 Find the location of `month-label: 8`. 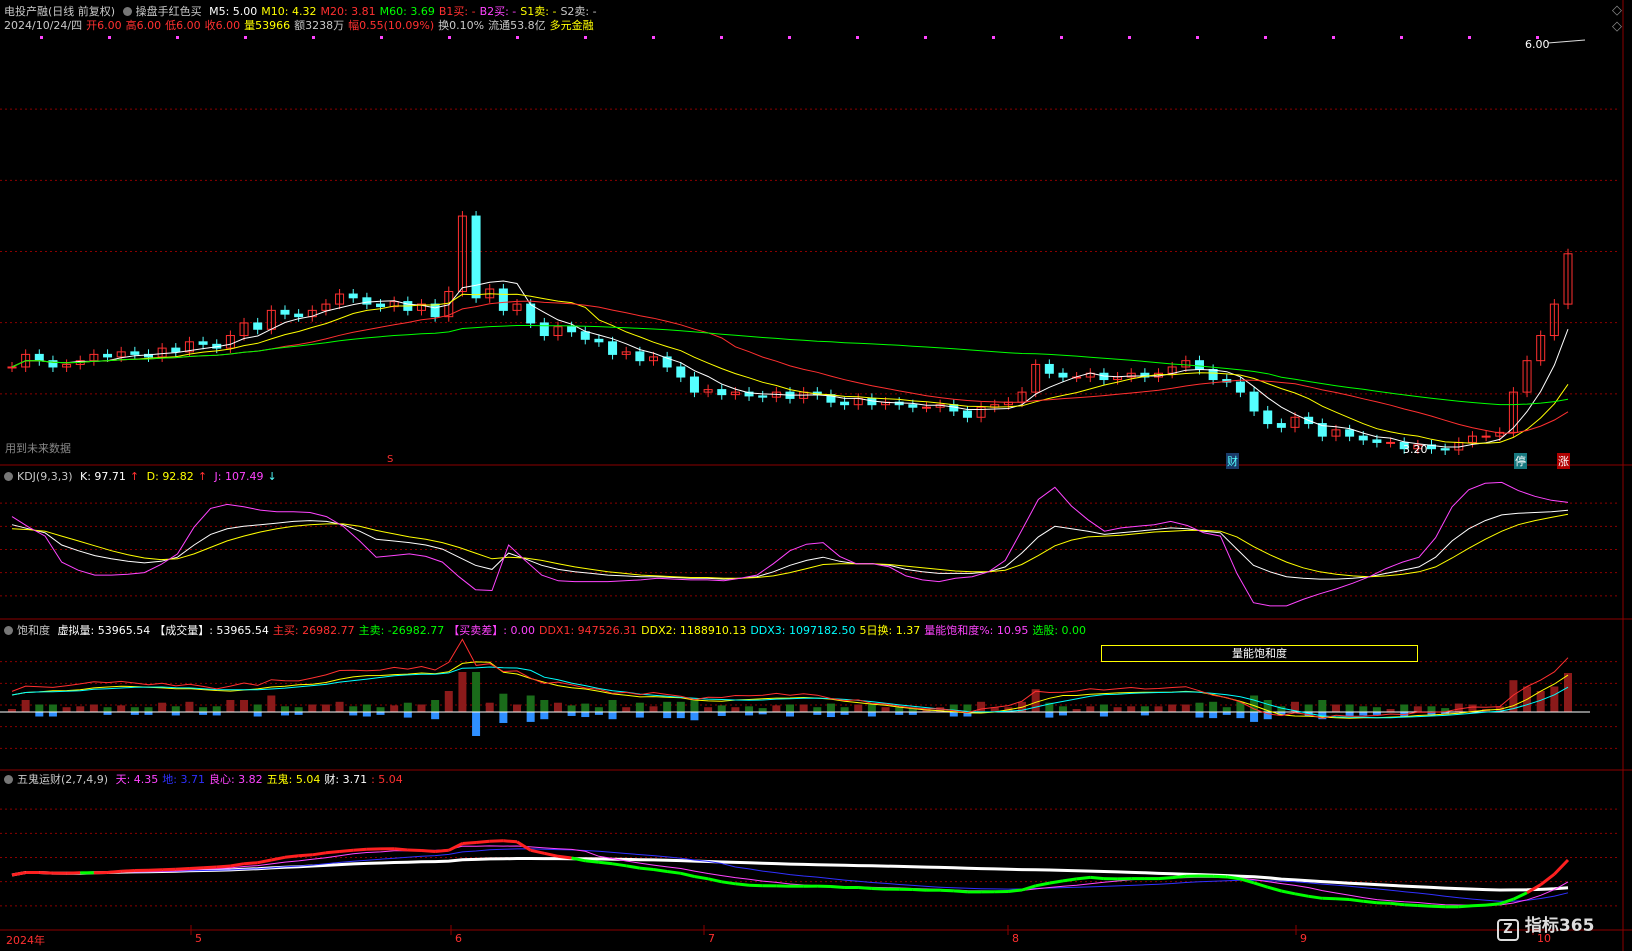

month-label: 8 is located at coordinates (1015, 938).